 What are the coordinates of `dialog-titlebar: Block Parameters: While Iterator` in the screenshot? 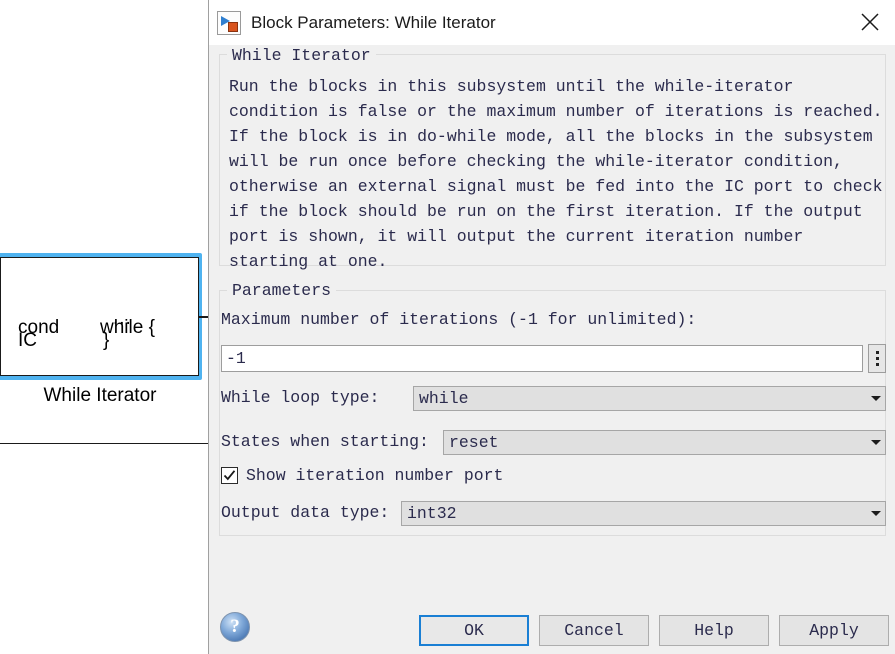 It's located at (552, 22).